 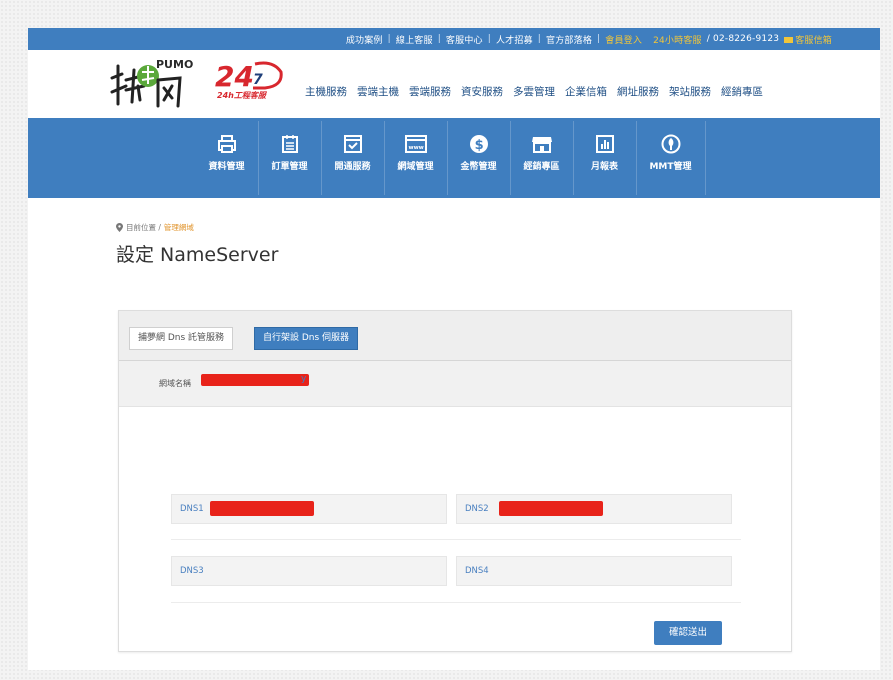 What do you see at coordinates (670, 167) in the screenshot?
I see `admin-menu-label: MMT管理` at bounding box center [670, 167].